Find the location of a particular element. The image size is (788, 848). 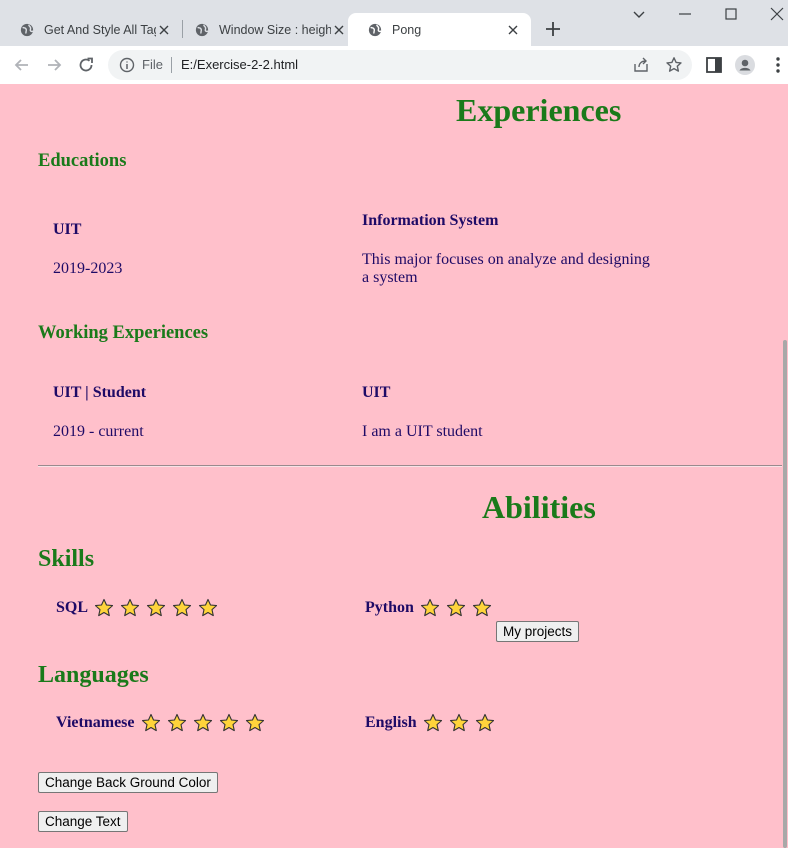

language-item: Vietnamese is located at coordinates (163, 723).